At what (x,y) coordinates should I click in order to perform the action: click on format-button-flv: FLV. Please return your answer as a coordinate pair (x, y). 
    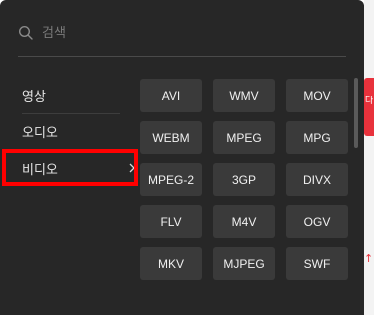
    Looking at the image, I should click on (171, 221).